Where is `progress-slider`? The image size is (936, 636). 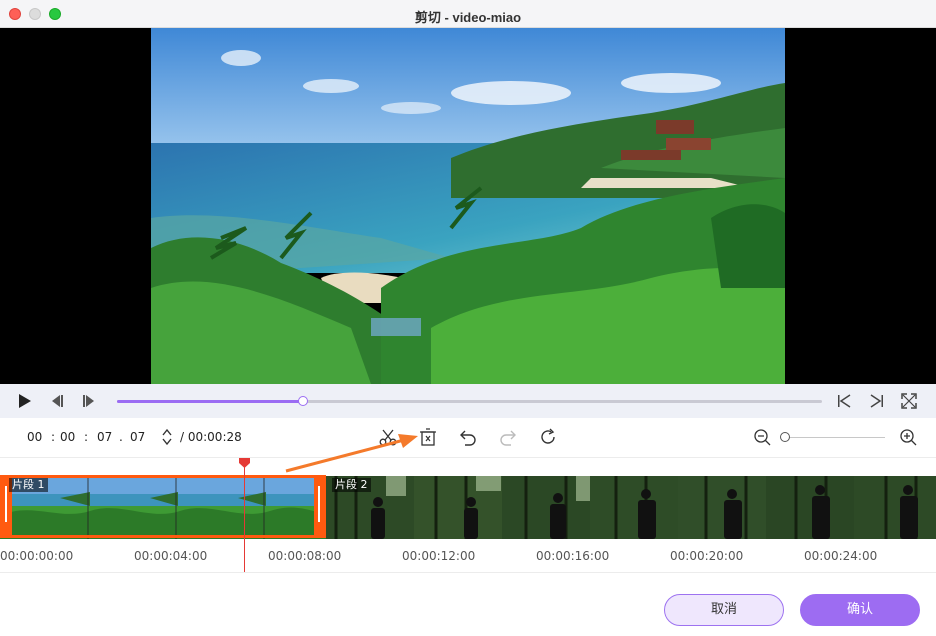
progress-slider is located at coordinates (469, 401).